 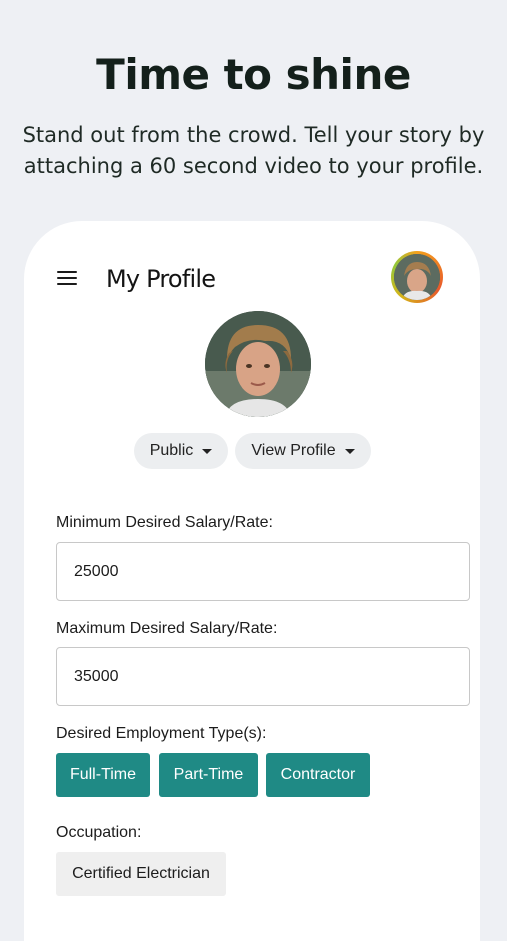 I want to click on visibility-label: Public, so click(x=171, y=450).